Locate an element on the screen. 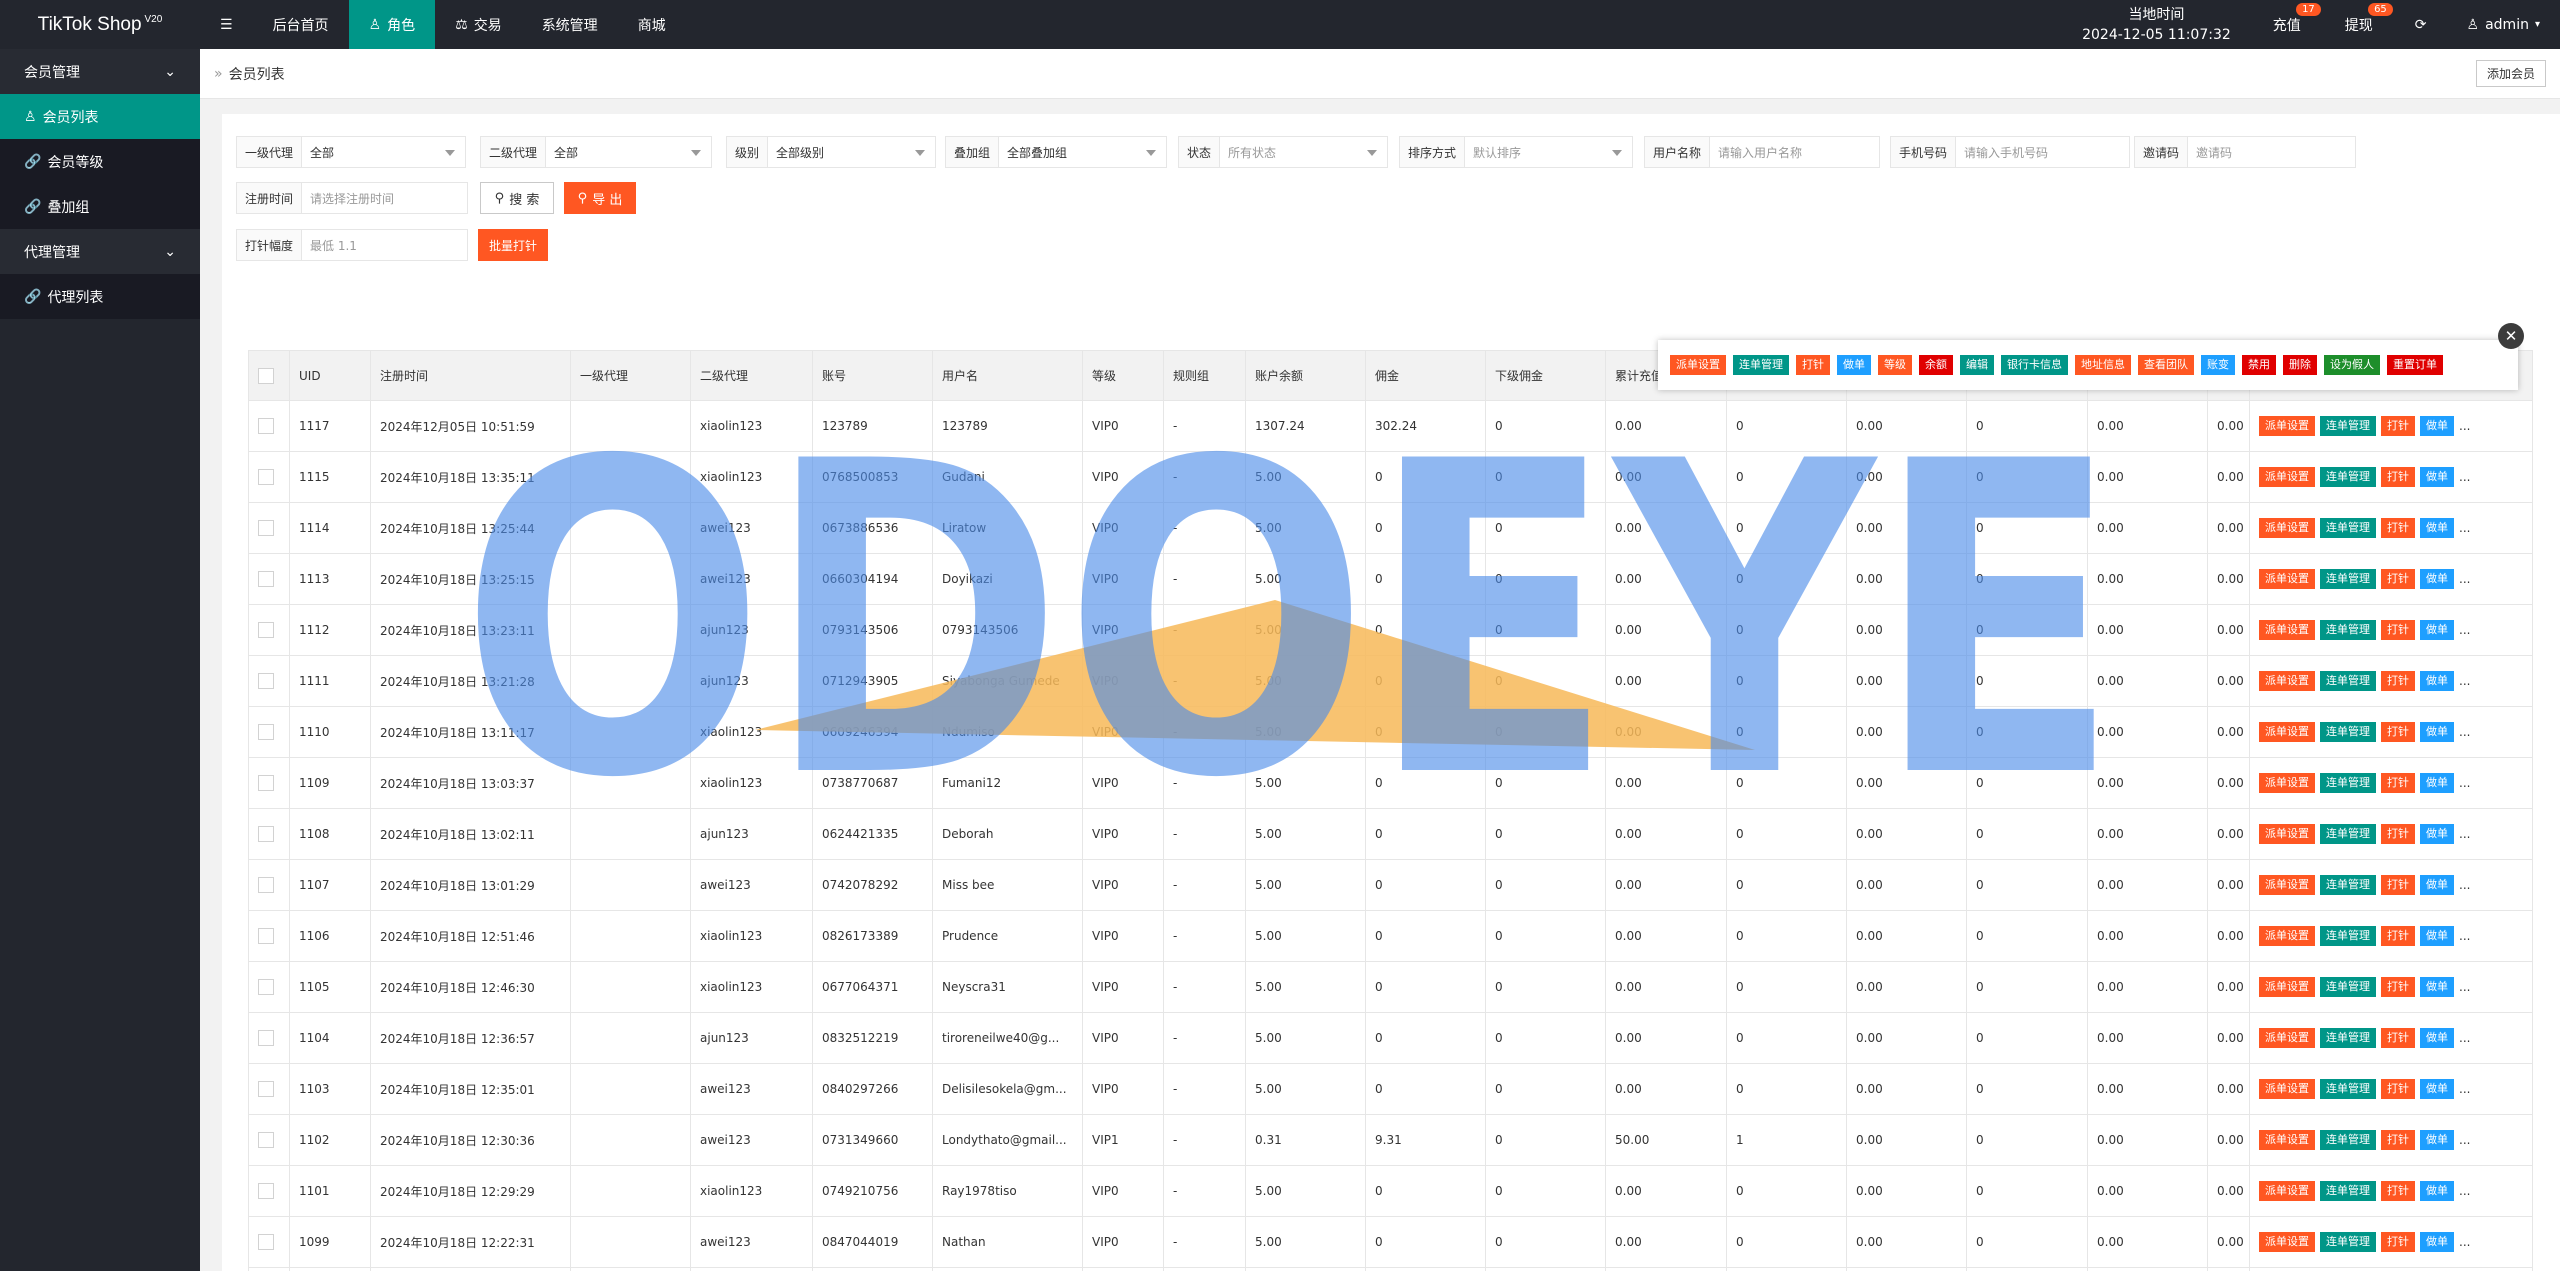 The image size is (2560, 1271). search-button: ⚲ 搜 索 is located at coordinates (517, 198).